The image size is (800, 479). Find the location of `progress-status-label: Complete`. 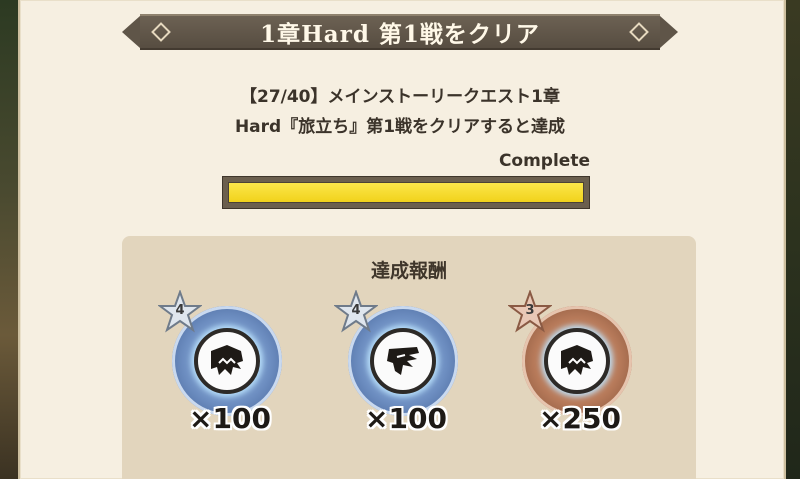

progress-status-label: Complete is located at coordinates (544, 161).